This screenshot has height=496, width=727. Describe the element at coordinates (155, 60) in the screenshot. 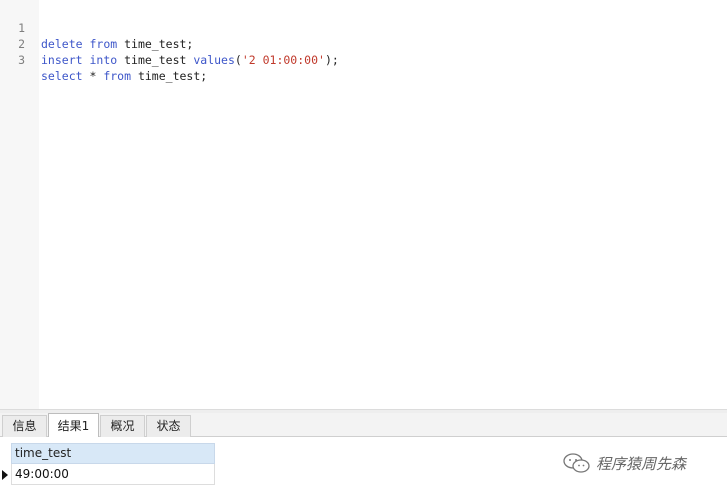

I see `plain-token: time_test` at that location.